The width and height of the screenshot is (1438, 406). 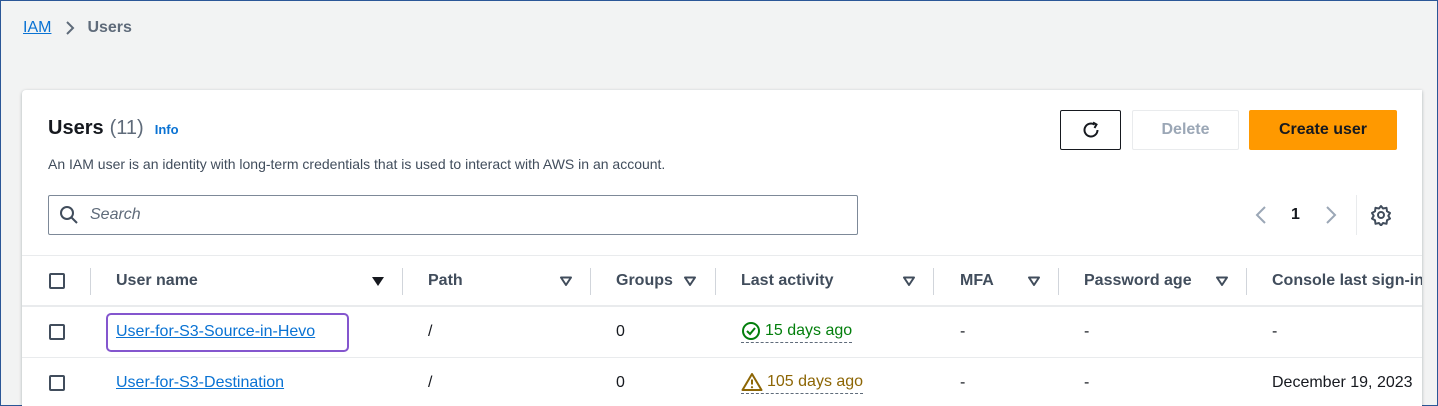 I want to click on current-page-number: 1, so click(x=1295, y=215).